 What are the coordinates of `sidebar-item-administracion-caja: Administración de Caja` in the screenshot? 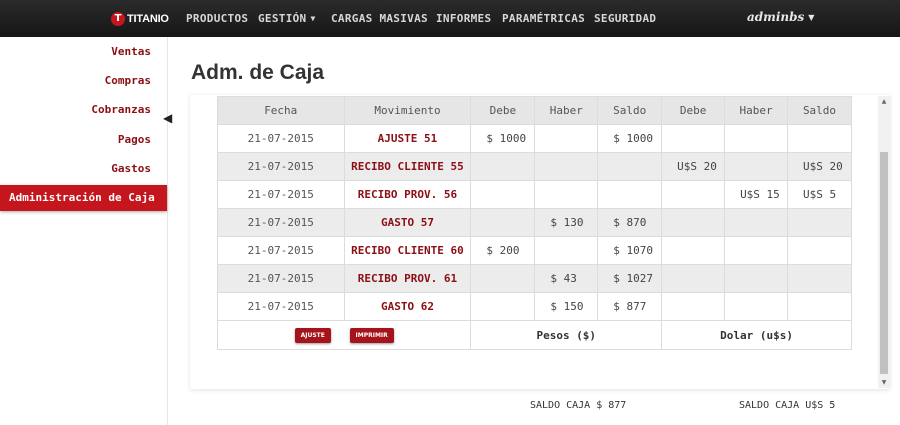 It's located at (83, 198).